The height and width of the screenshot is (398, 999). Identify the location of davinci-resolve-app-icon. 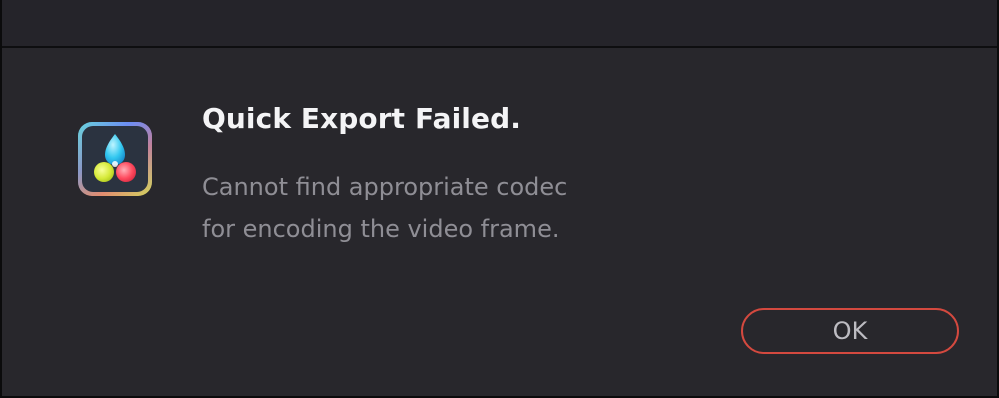
(115, 159).